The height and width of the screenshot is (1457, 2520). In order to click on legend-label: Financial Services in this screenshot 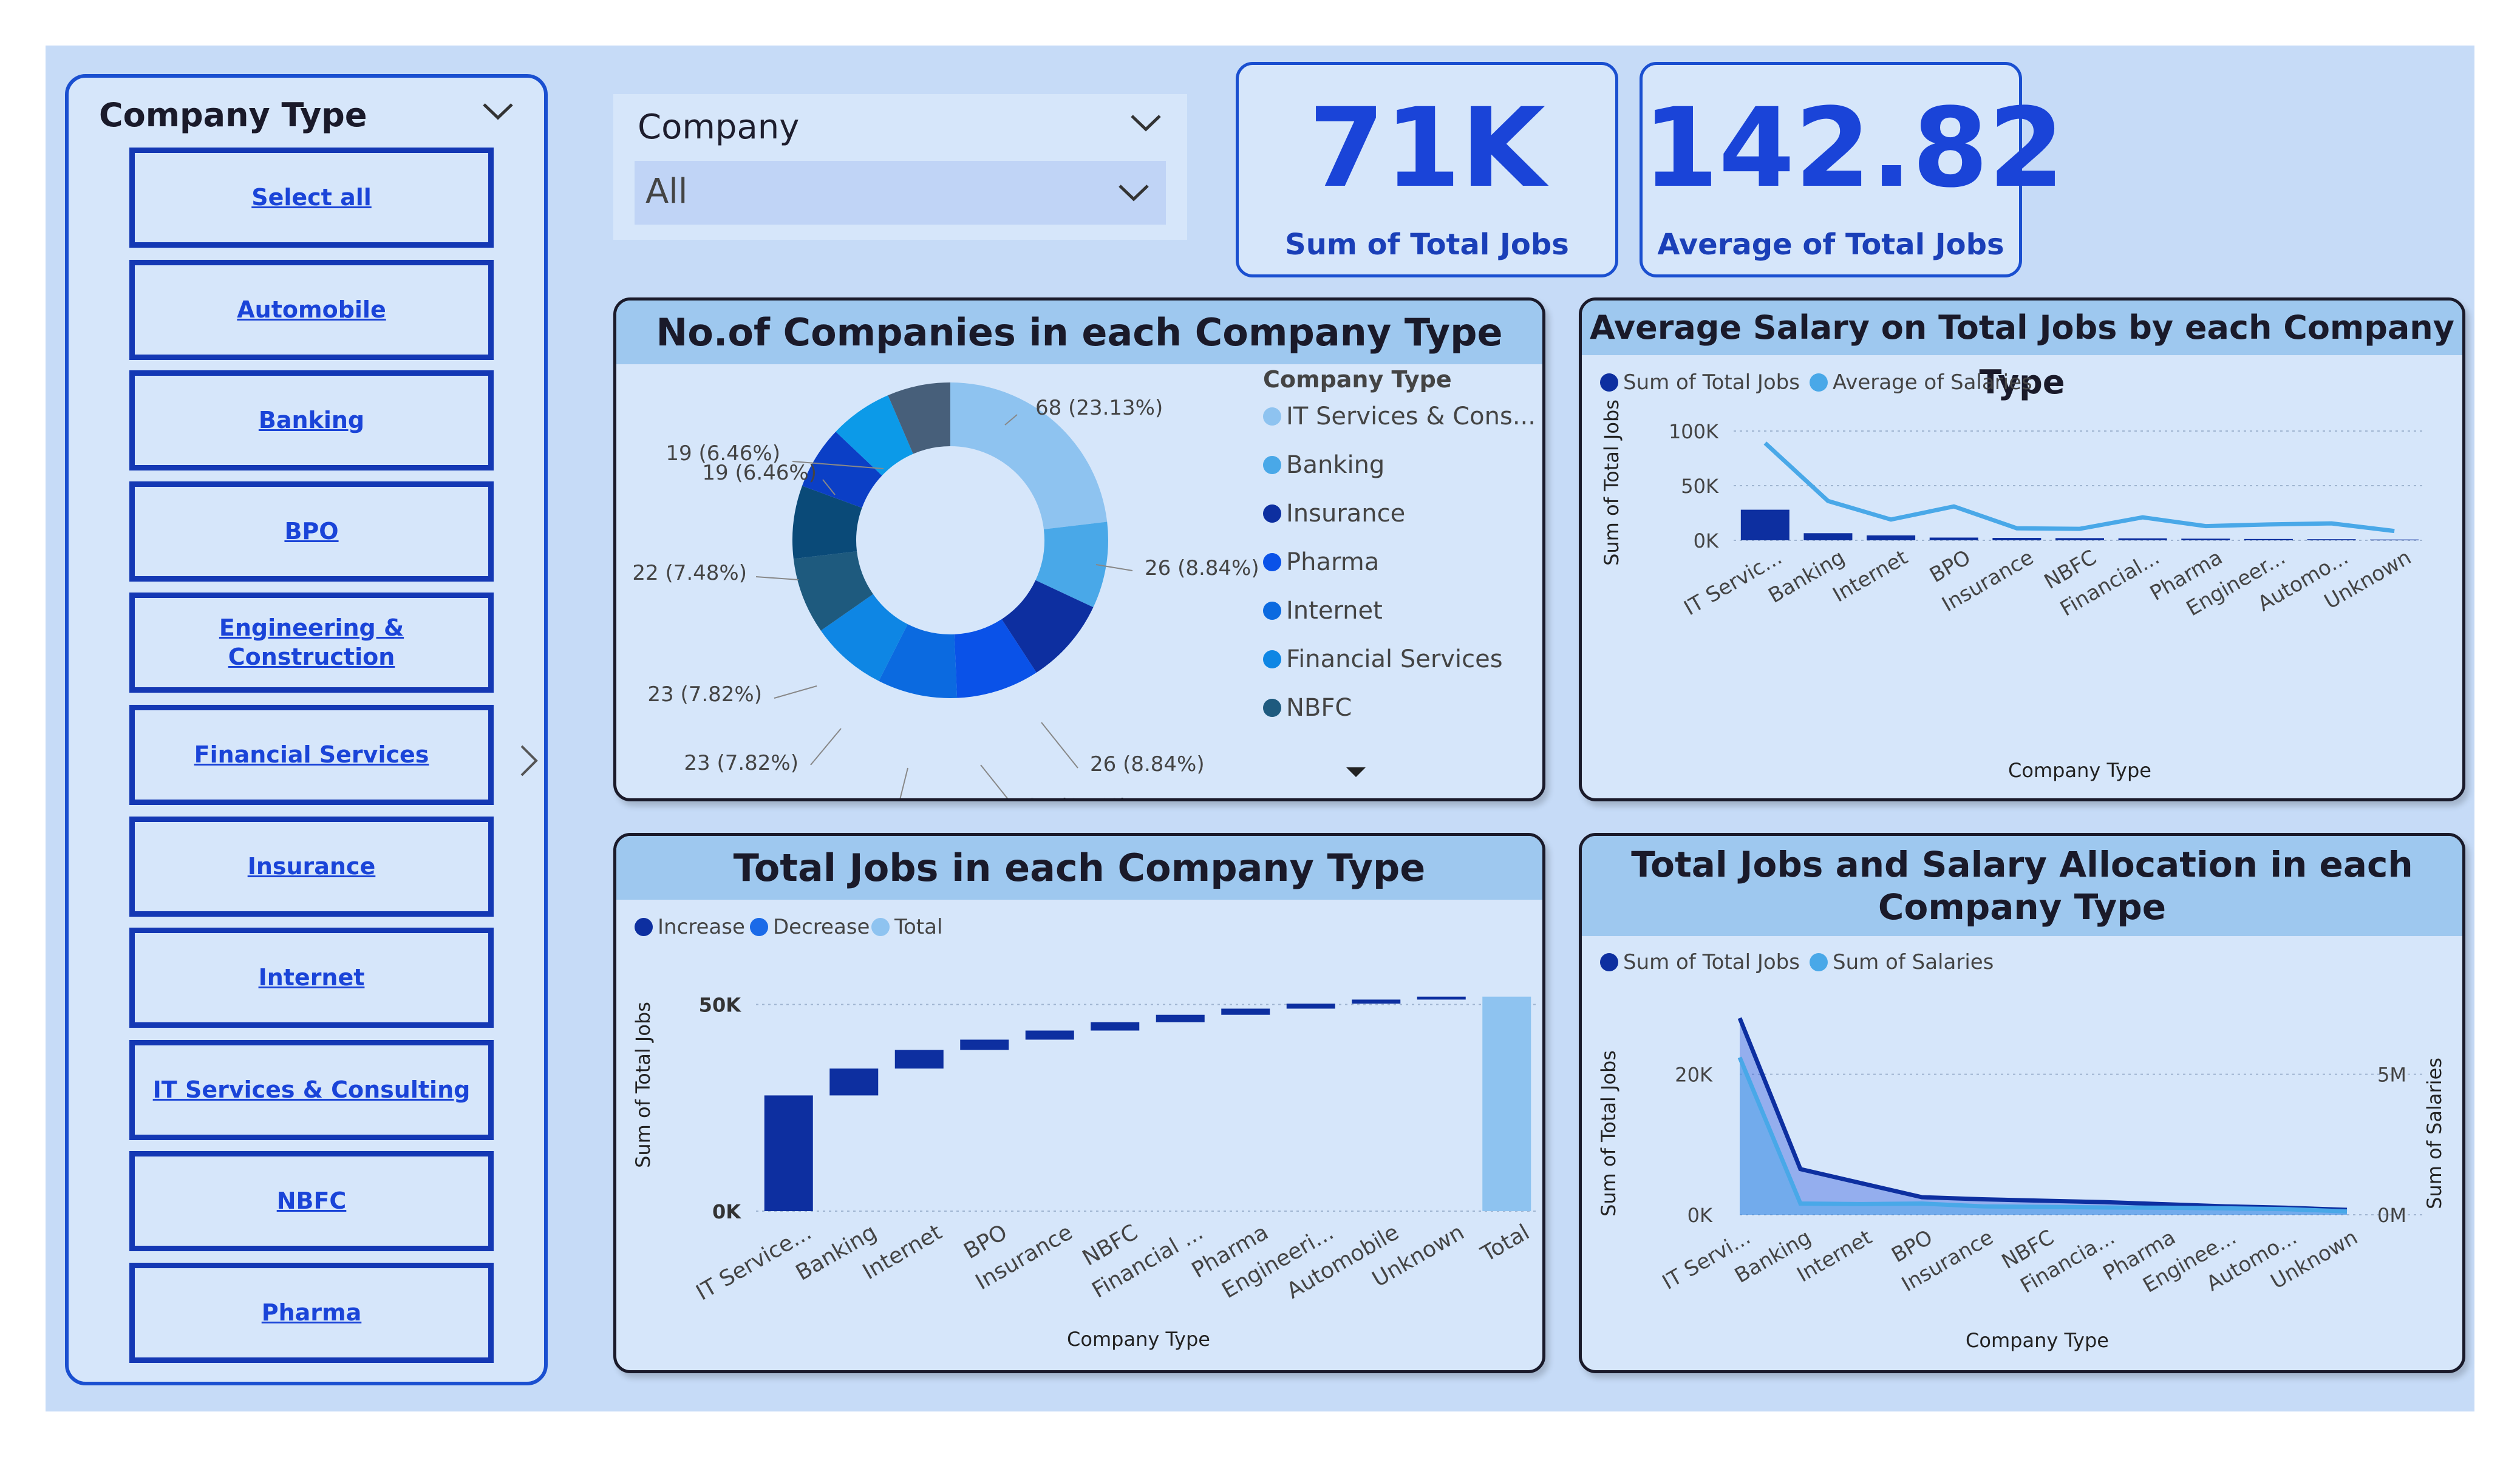, I will do `click(1394, 659)`.